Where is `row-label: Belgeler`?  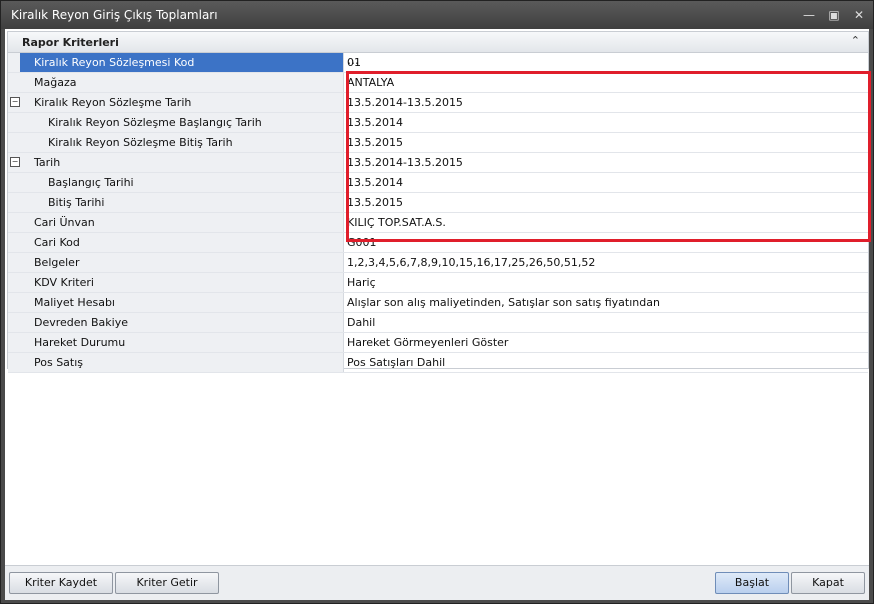 row-label: Belgeler is located at coordinates (57, 262).